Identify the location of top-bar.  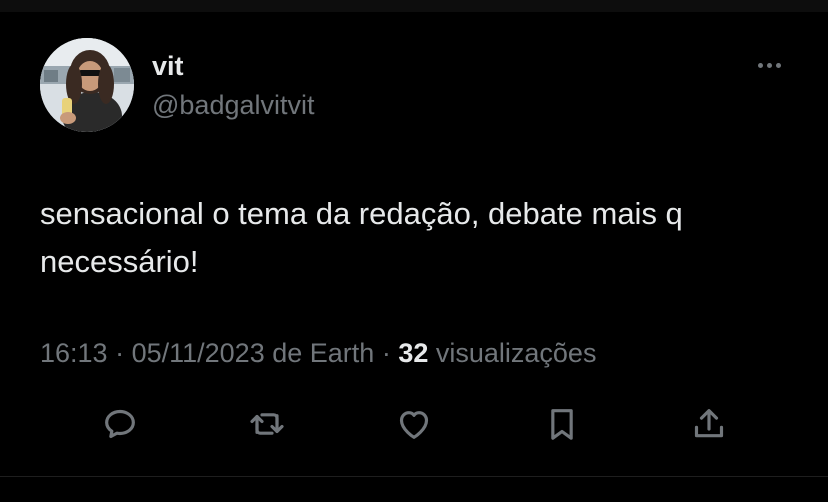
(414, 6).